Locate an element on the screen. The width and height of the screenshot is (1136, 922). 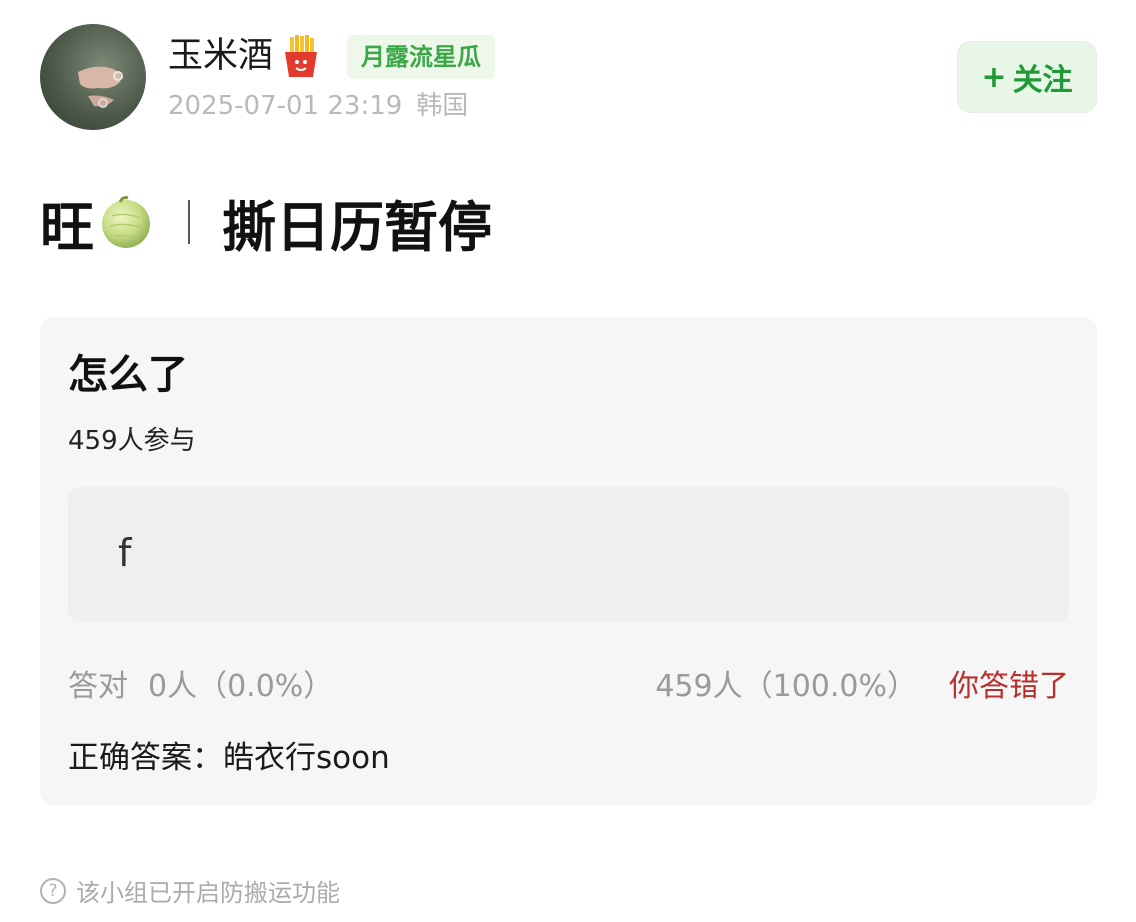
anti-repost-text: 该小组已开启防搬运功能 is located at coordinates (208, 893).